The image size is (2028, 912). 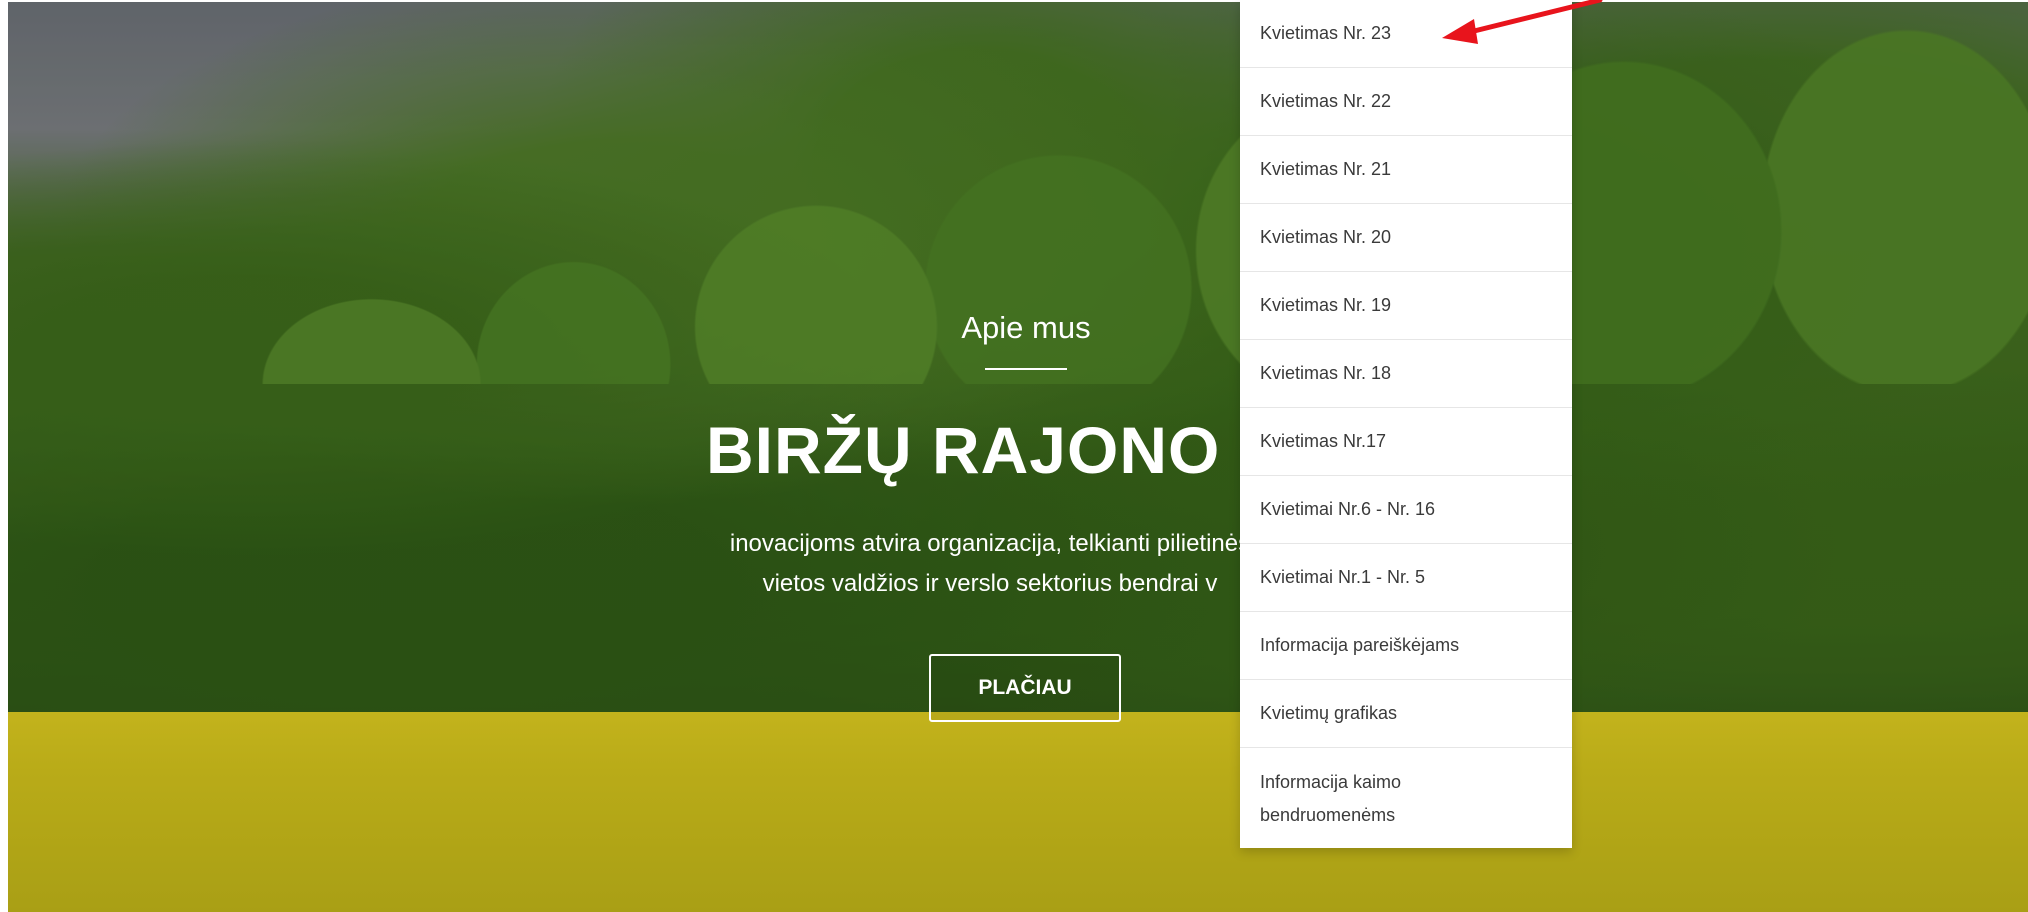 What do you see at coordinates (1406, 510) in the screenshot?
I see `menu-item-kvietimai-6-16: Kvietimai Nr.6 - Nr. 16` at bounding box center [1406, 510].